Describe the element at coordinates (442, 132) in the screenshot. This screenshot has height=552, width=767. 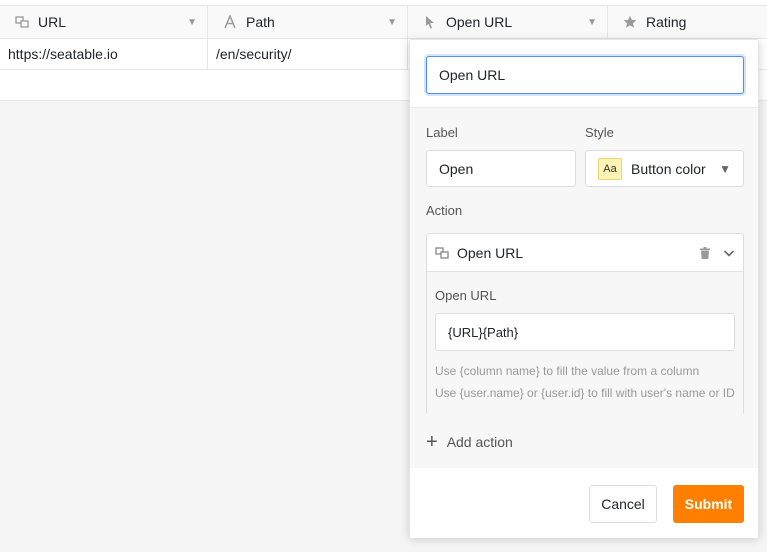
I see `label-field-label: Label` at that location.